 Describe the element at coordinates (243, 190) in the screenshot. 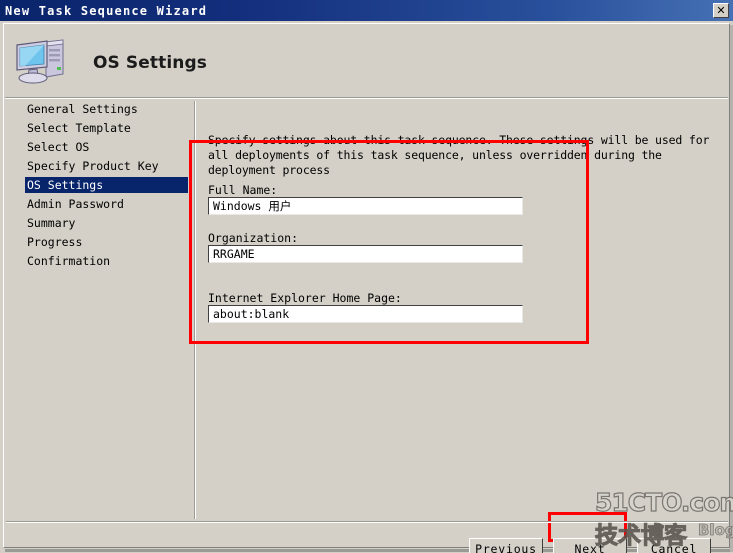

I see `full-name-label: Full Name:` at that location.